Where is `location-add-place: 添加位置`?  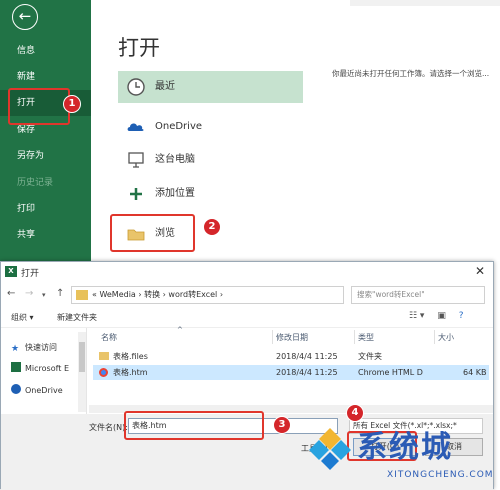
location-add-place: 添加位置 is located at coordinates (210, 194).